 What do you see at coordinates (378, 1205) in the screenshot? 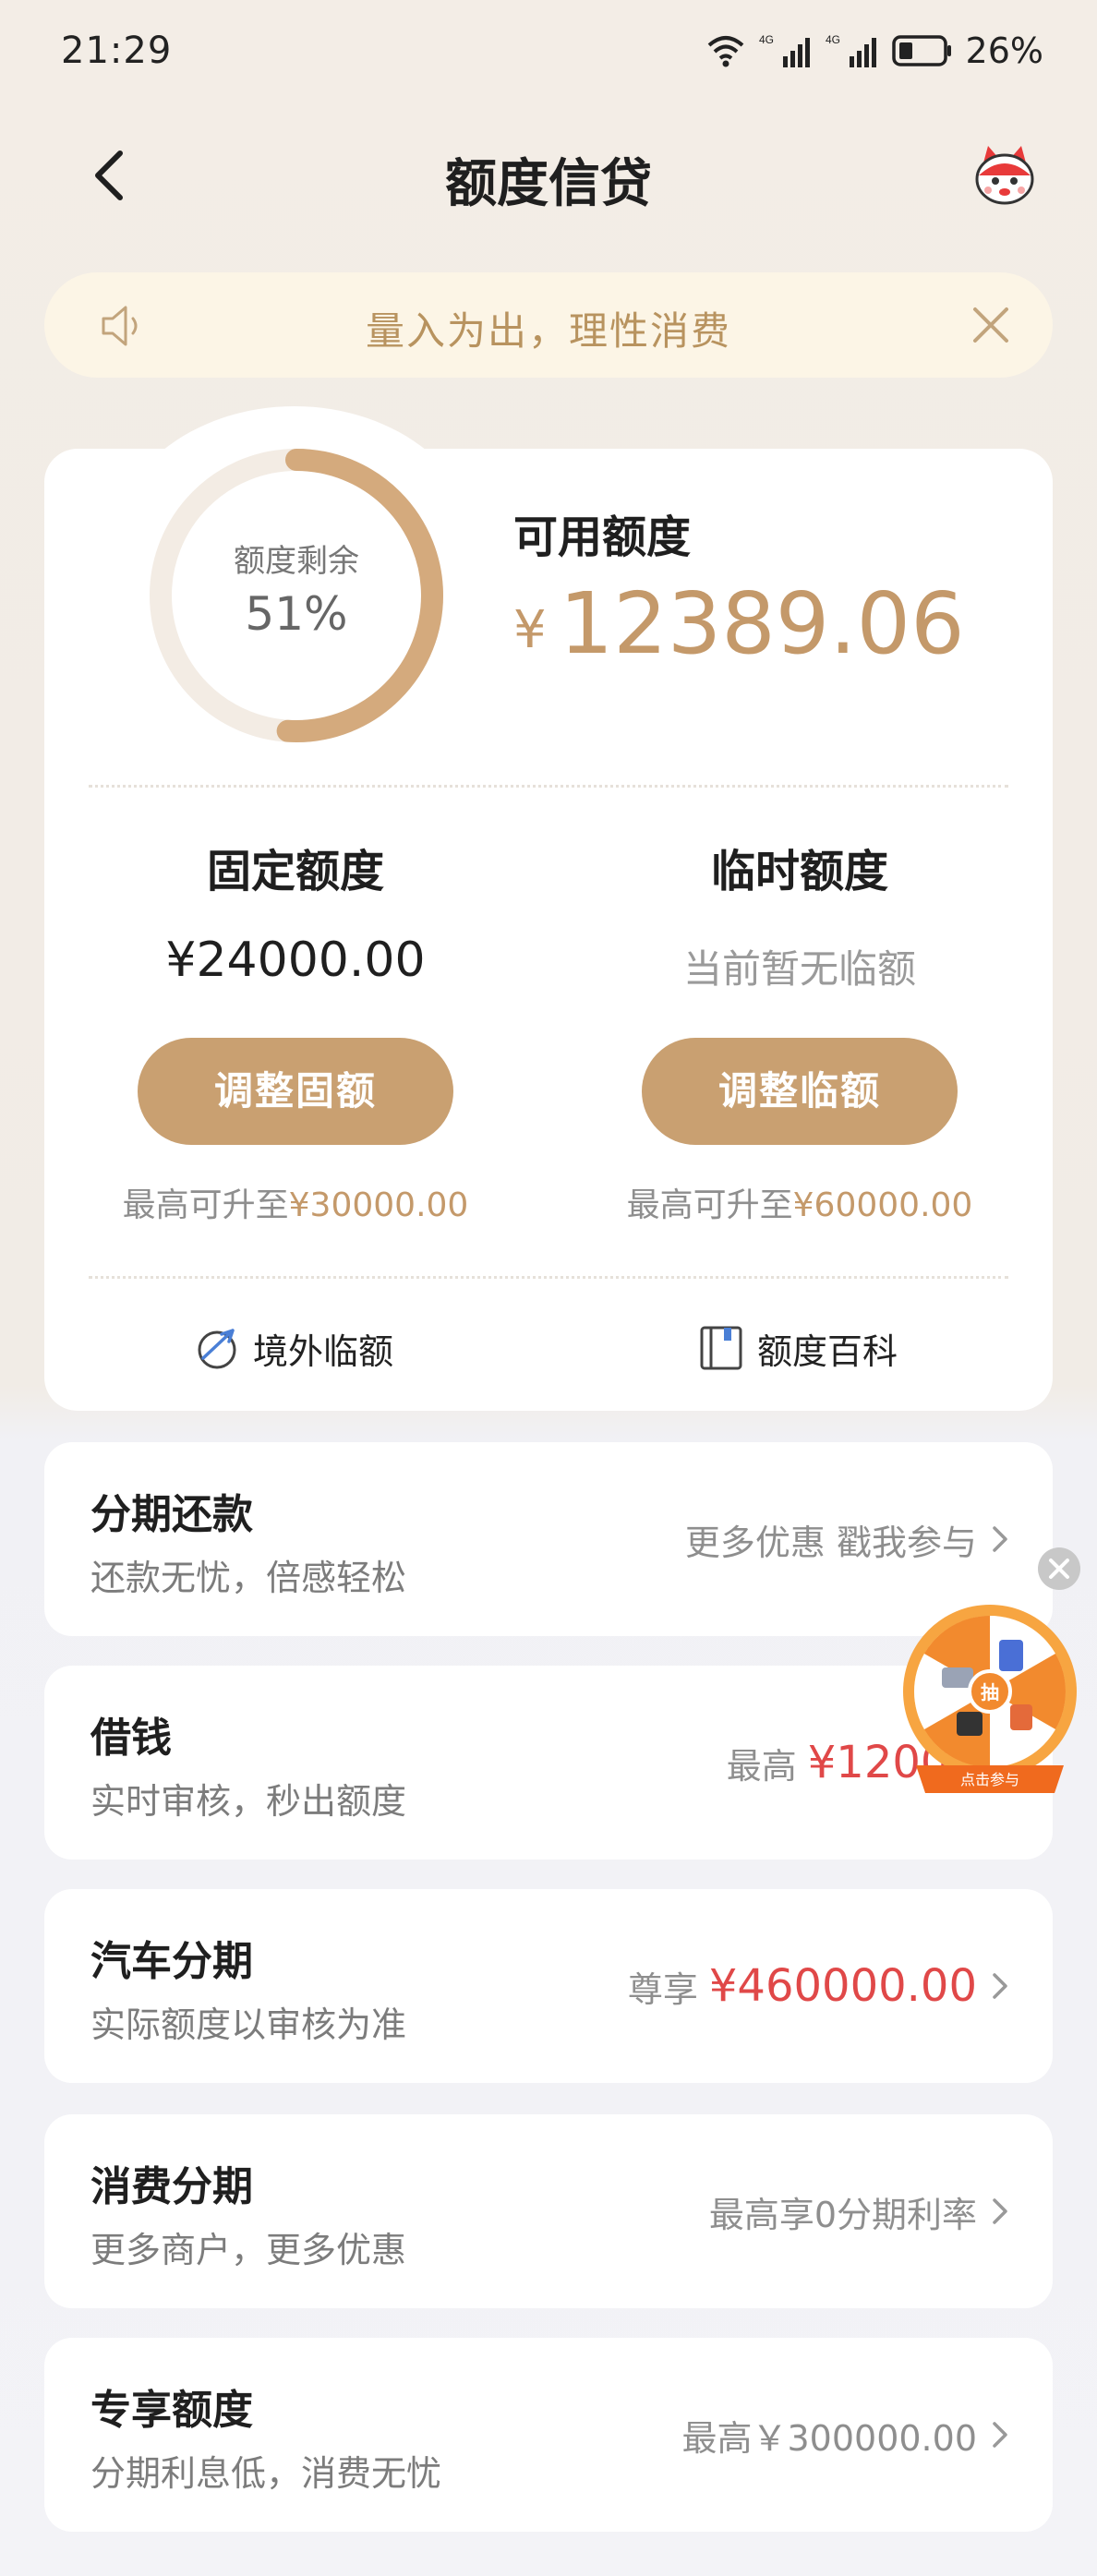
I see `fixed-note-amount: ¥30000.00` at bounding box center [378, 1205].